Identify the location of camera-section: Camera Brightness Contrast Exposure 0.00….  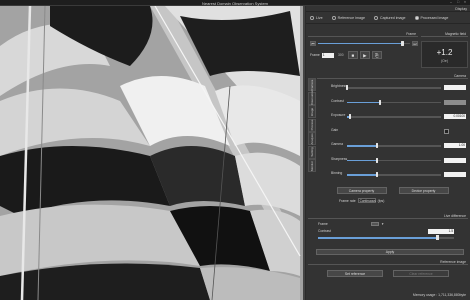
(392, 144).